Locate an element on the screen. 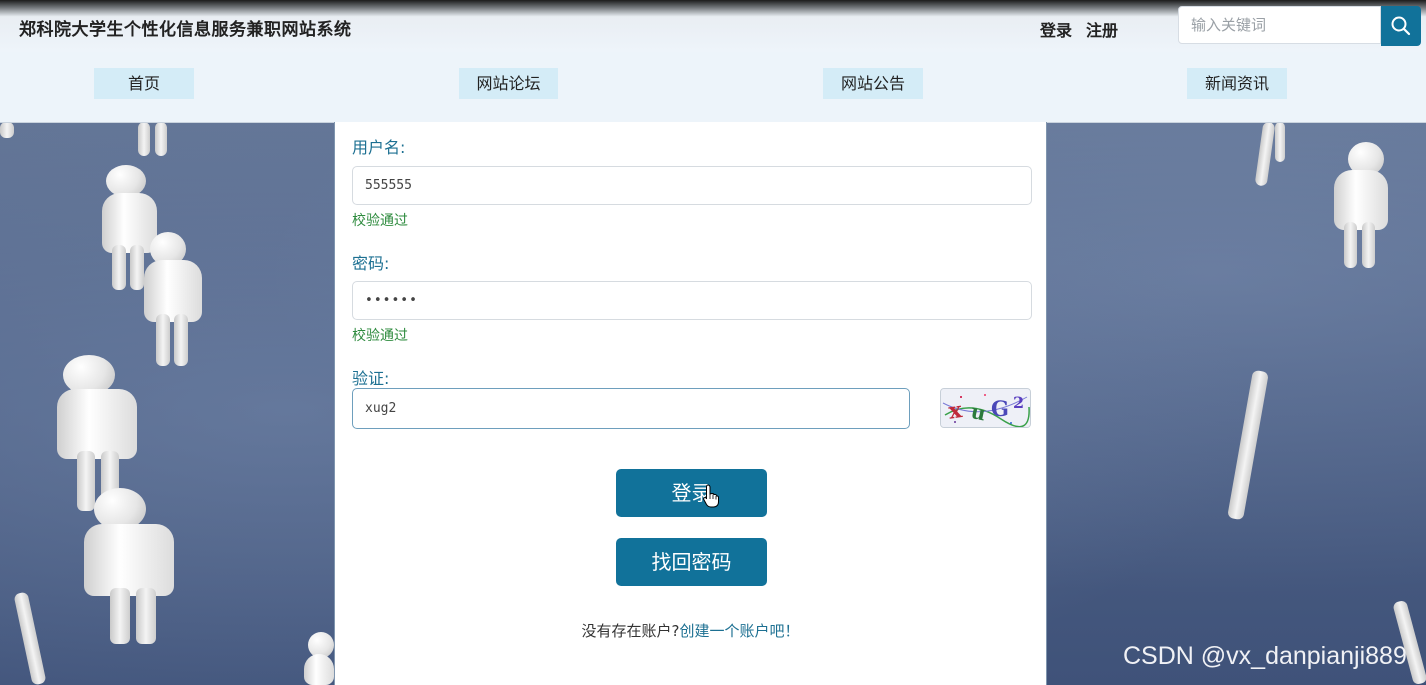 The width and height of the screenshot is (1426, 685). captcha-image: x u G 2 is located at coordinates (985, 408).